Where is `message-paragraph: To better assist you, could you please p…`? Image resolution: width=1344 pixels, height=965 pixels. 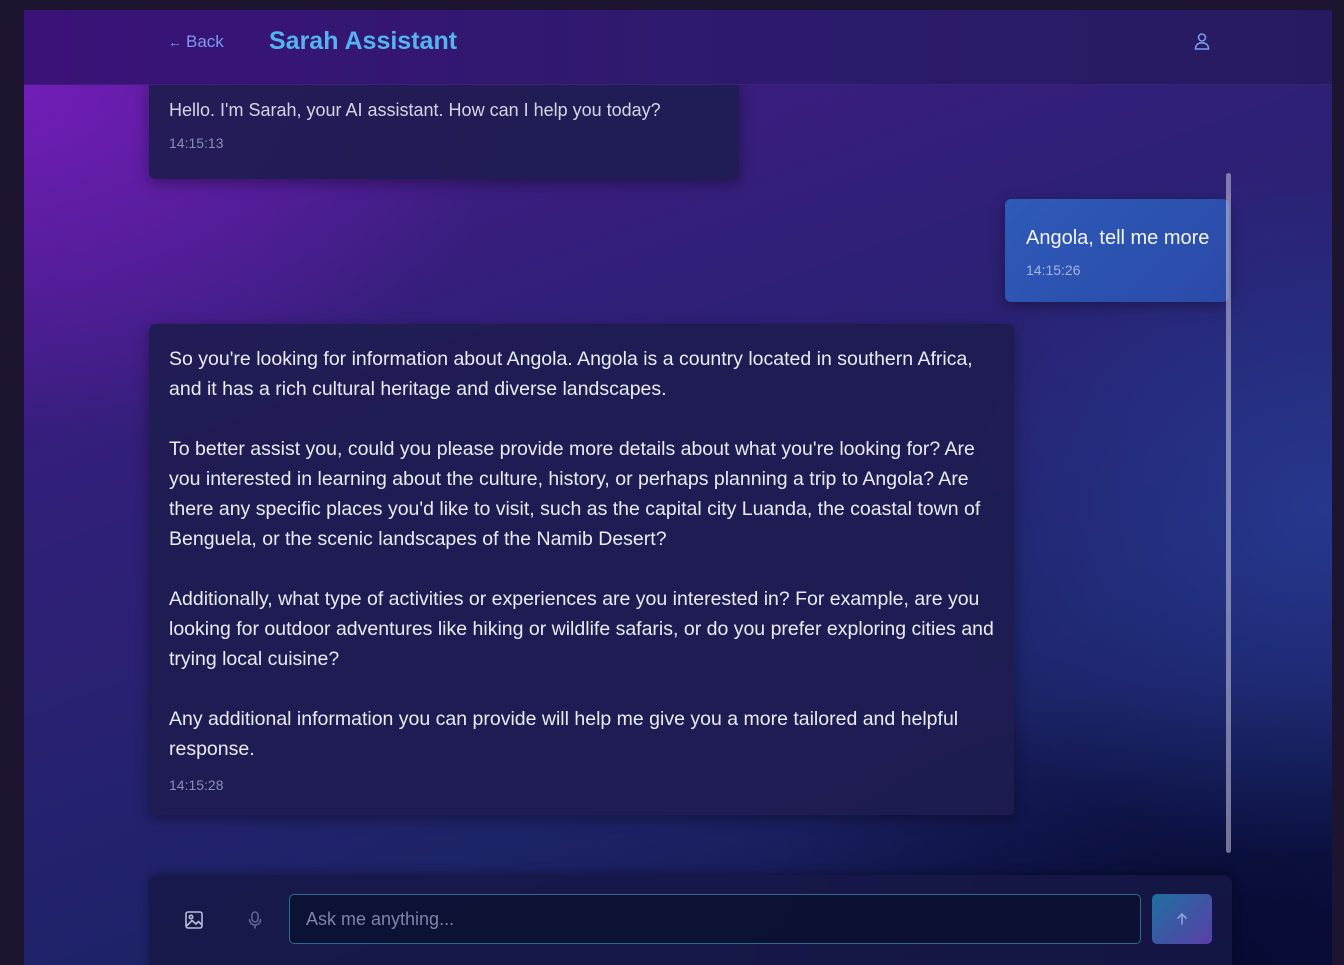
message-paragraph: To better assist you, could you please p… is located at coordinates (575, 494).